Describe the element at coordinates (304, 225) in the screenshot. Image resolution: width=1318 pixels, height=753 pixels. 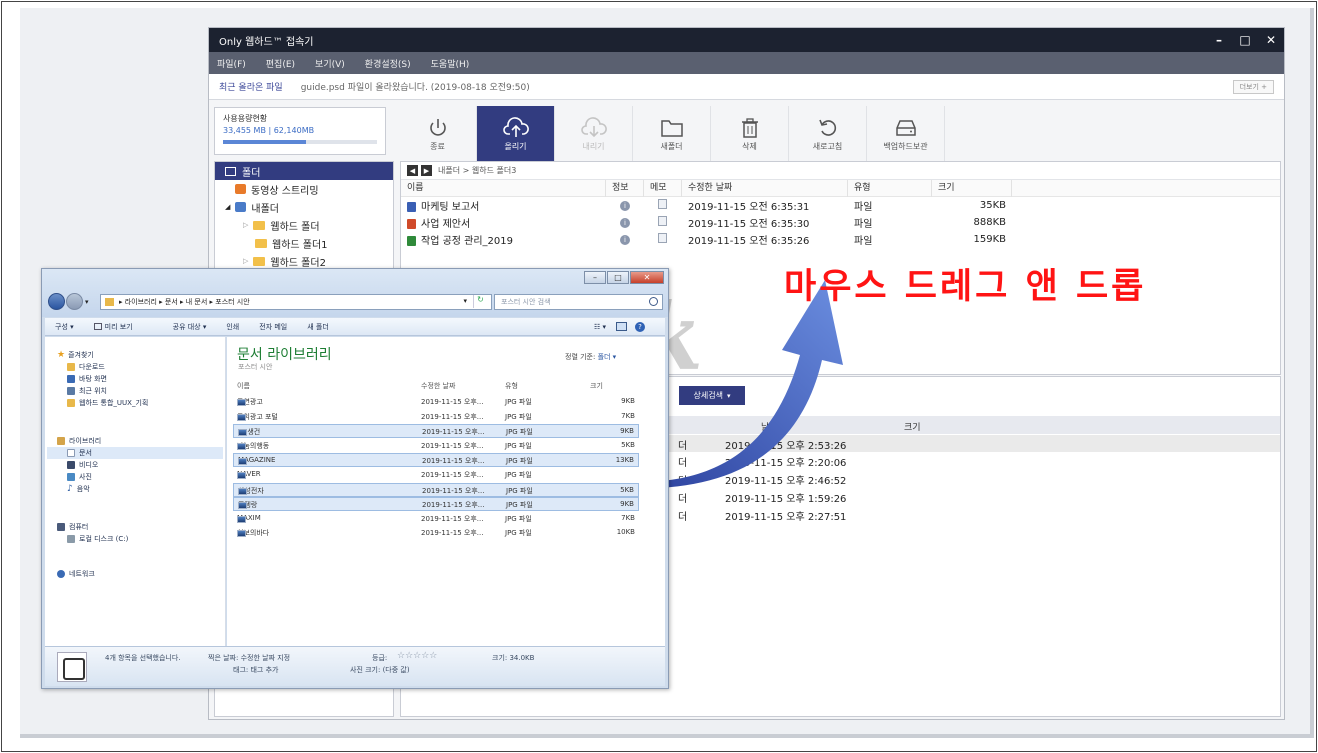
I see `tree-item-webhard-folder: ▷ 웹하드 폴더` at that location.